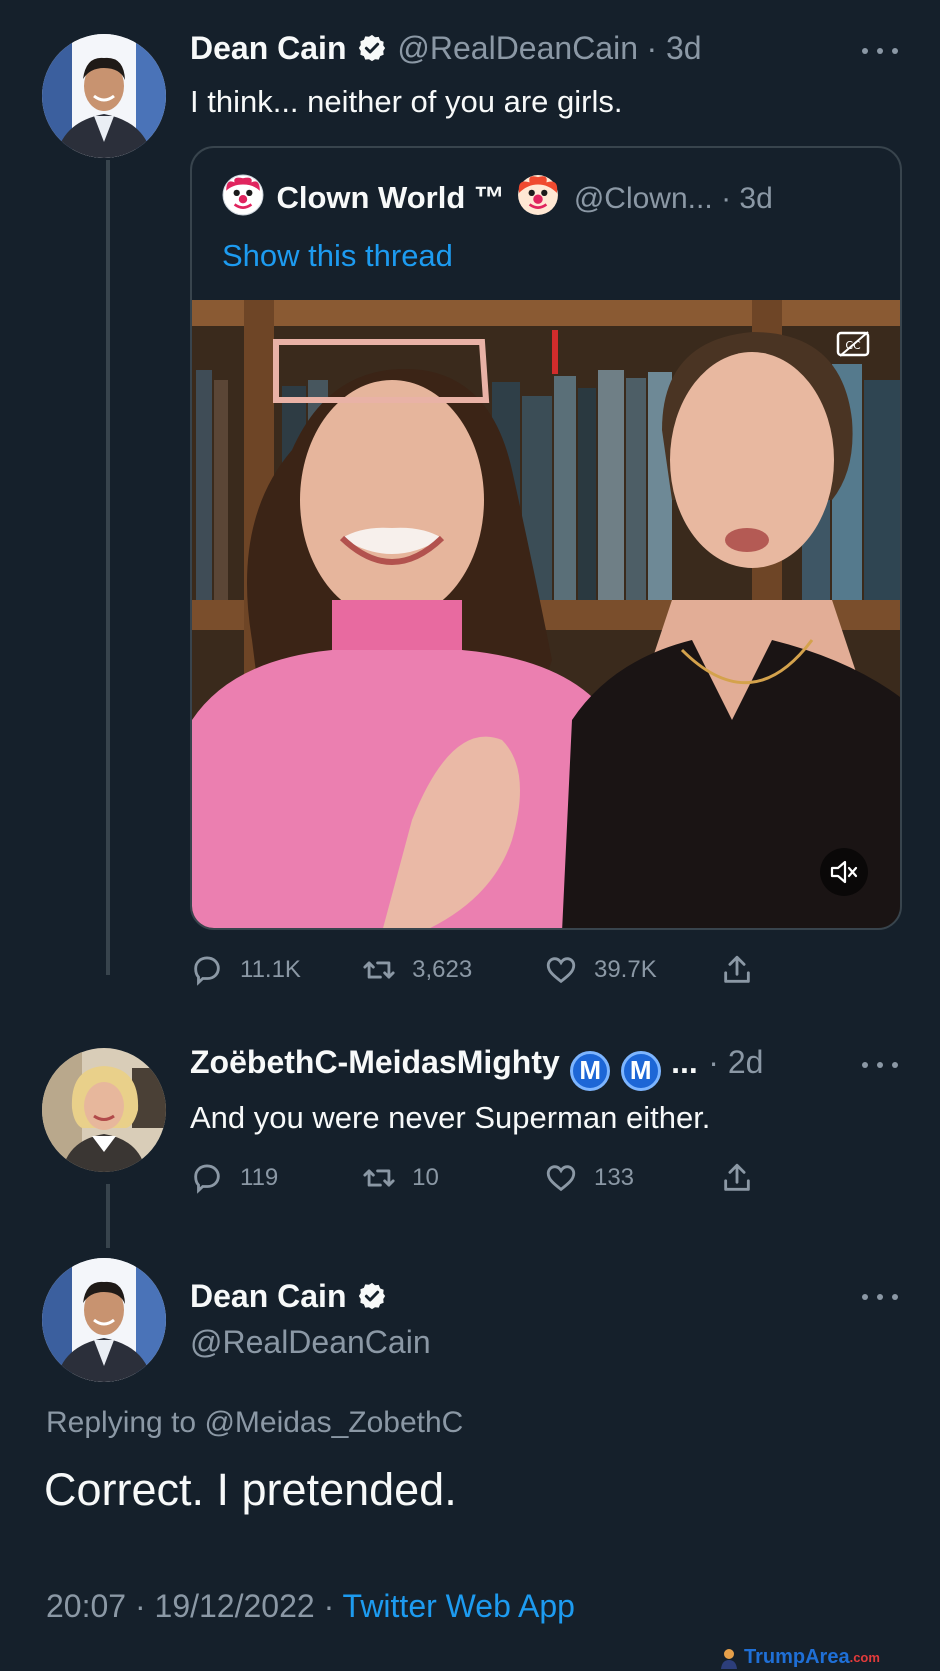 Image resolution: width=940 pixels, height=1671 pixels. I want to click on tweet1-header: Dean Cain @RealDeanCain · 3d, so click(446, 48).